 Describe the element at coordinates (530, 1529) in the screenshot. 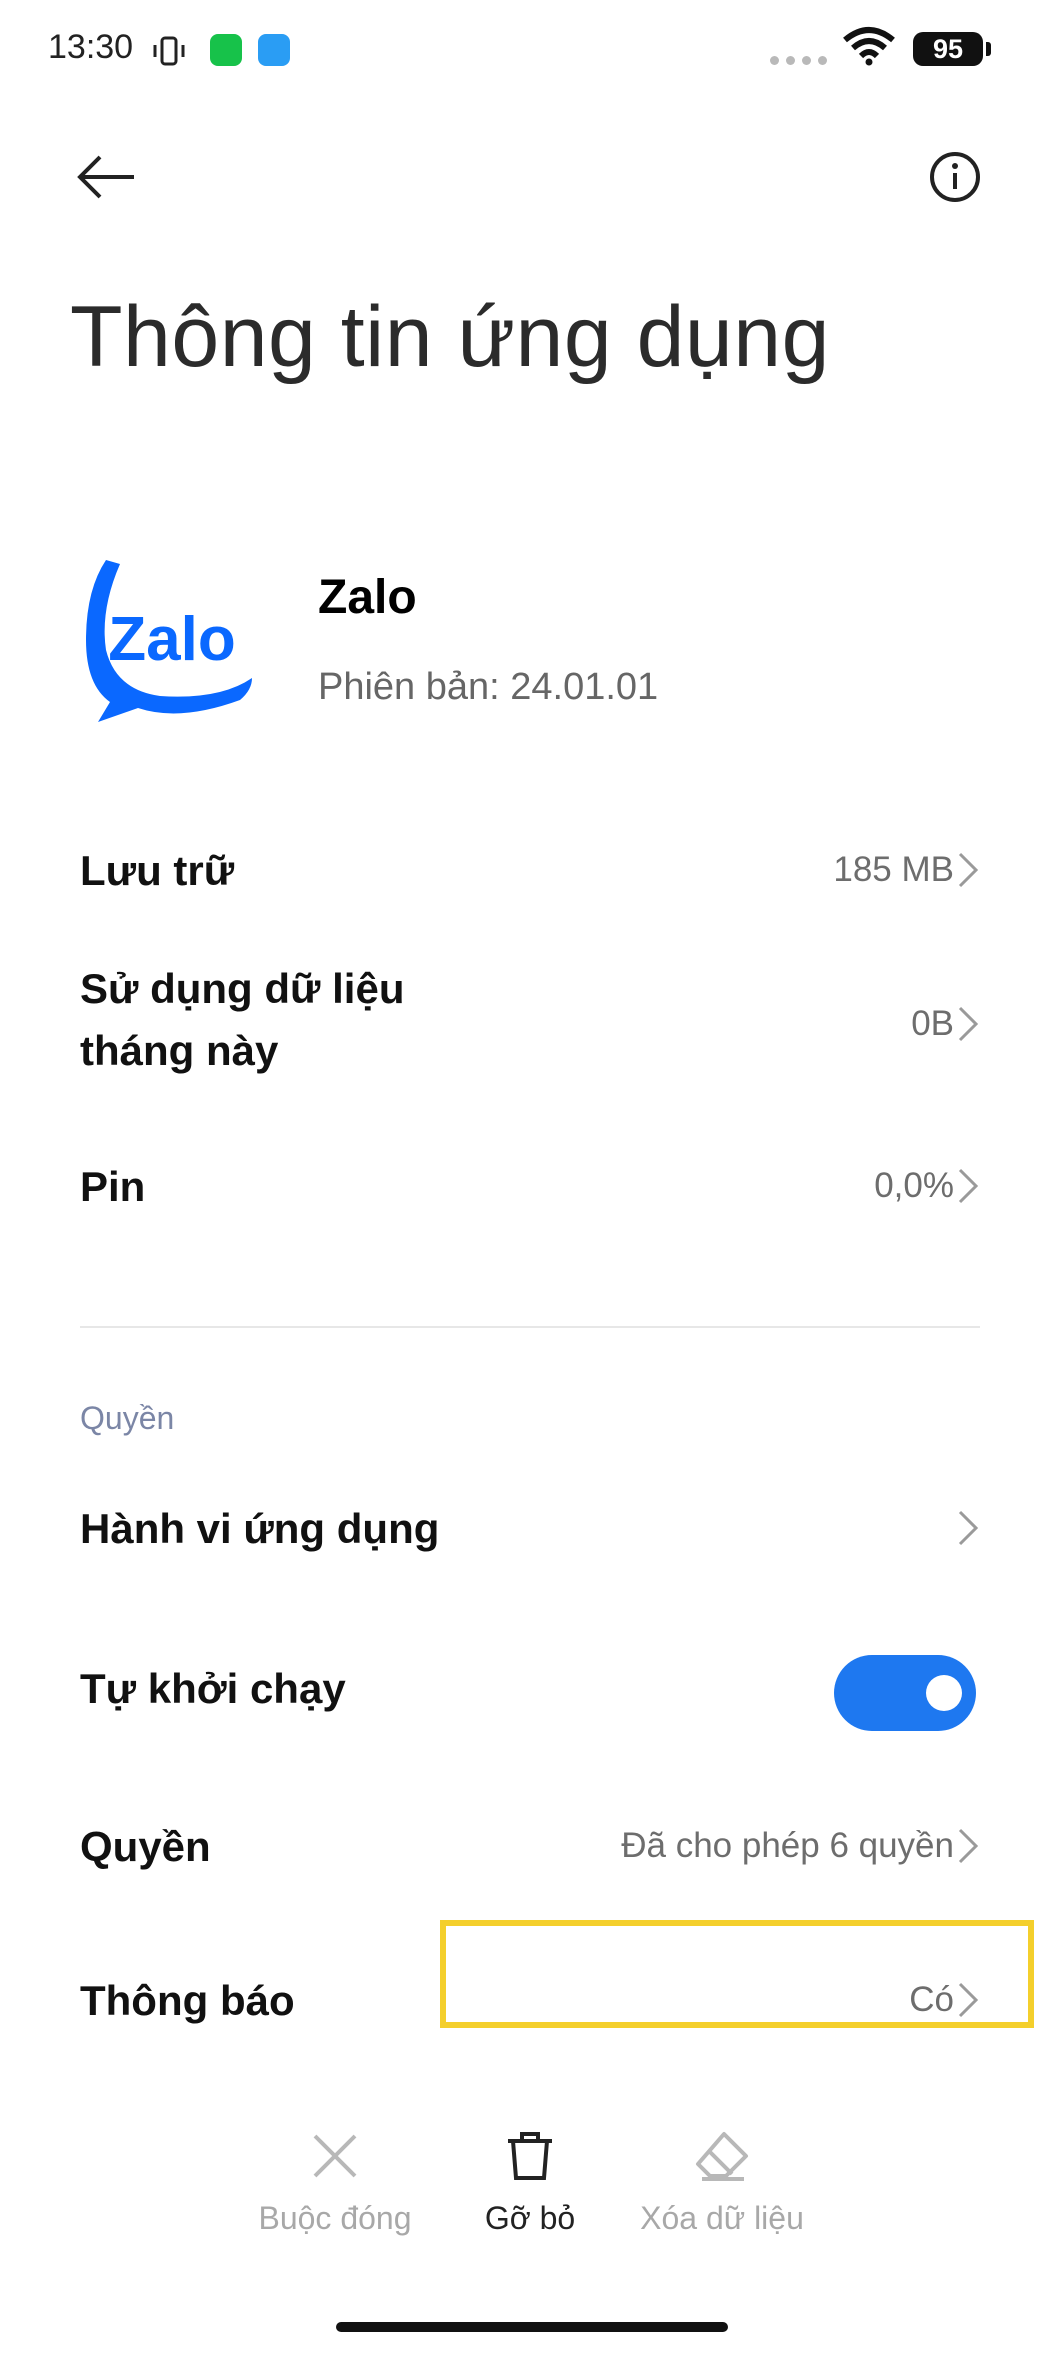

I see `app-behavior-row: Hành vi ứng dụng` at that location.